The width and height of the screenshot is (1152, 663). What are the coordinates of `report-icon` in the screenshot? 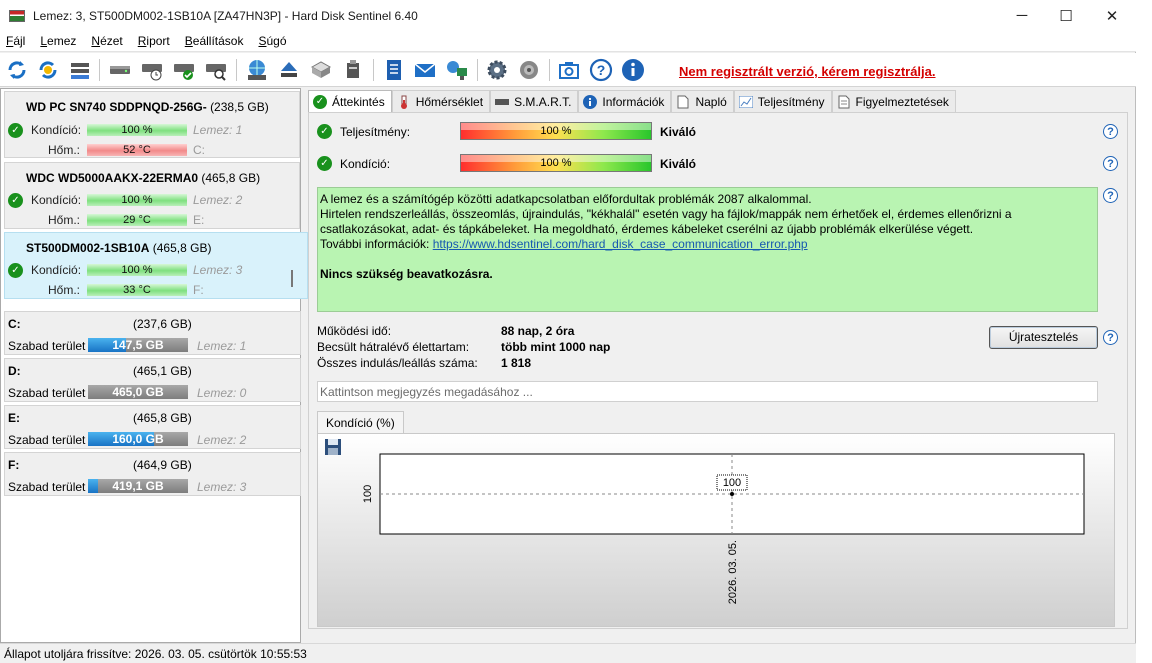 It's located at (393, 69).